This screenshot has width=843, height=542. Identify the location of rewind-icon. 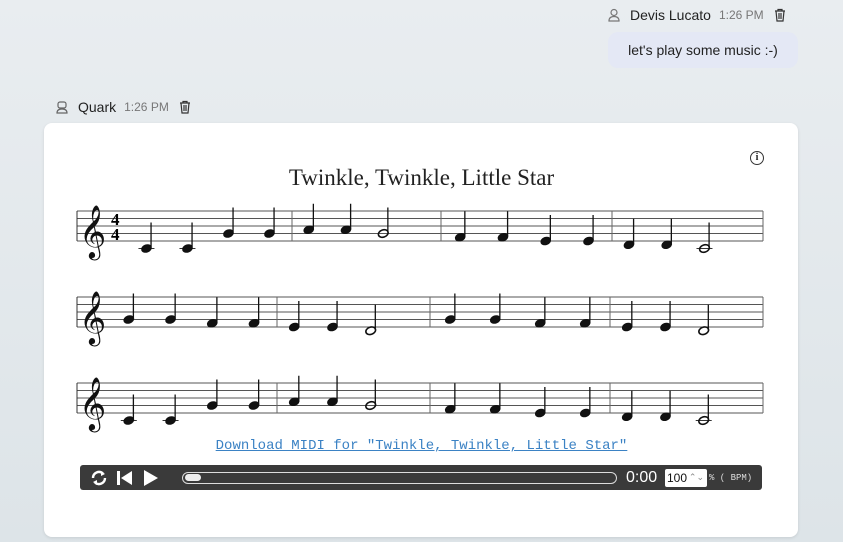
(125, 477).